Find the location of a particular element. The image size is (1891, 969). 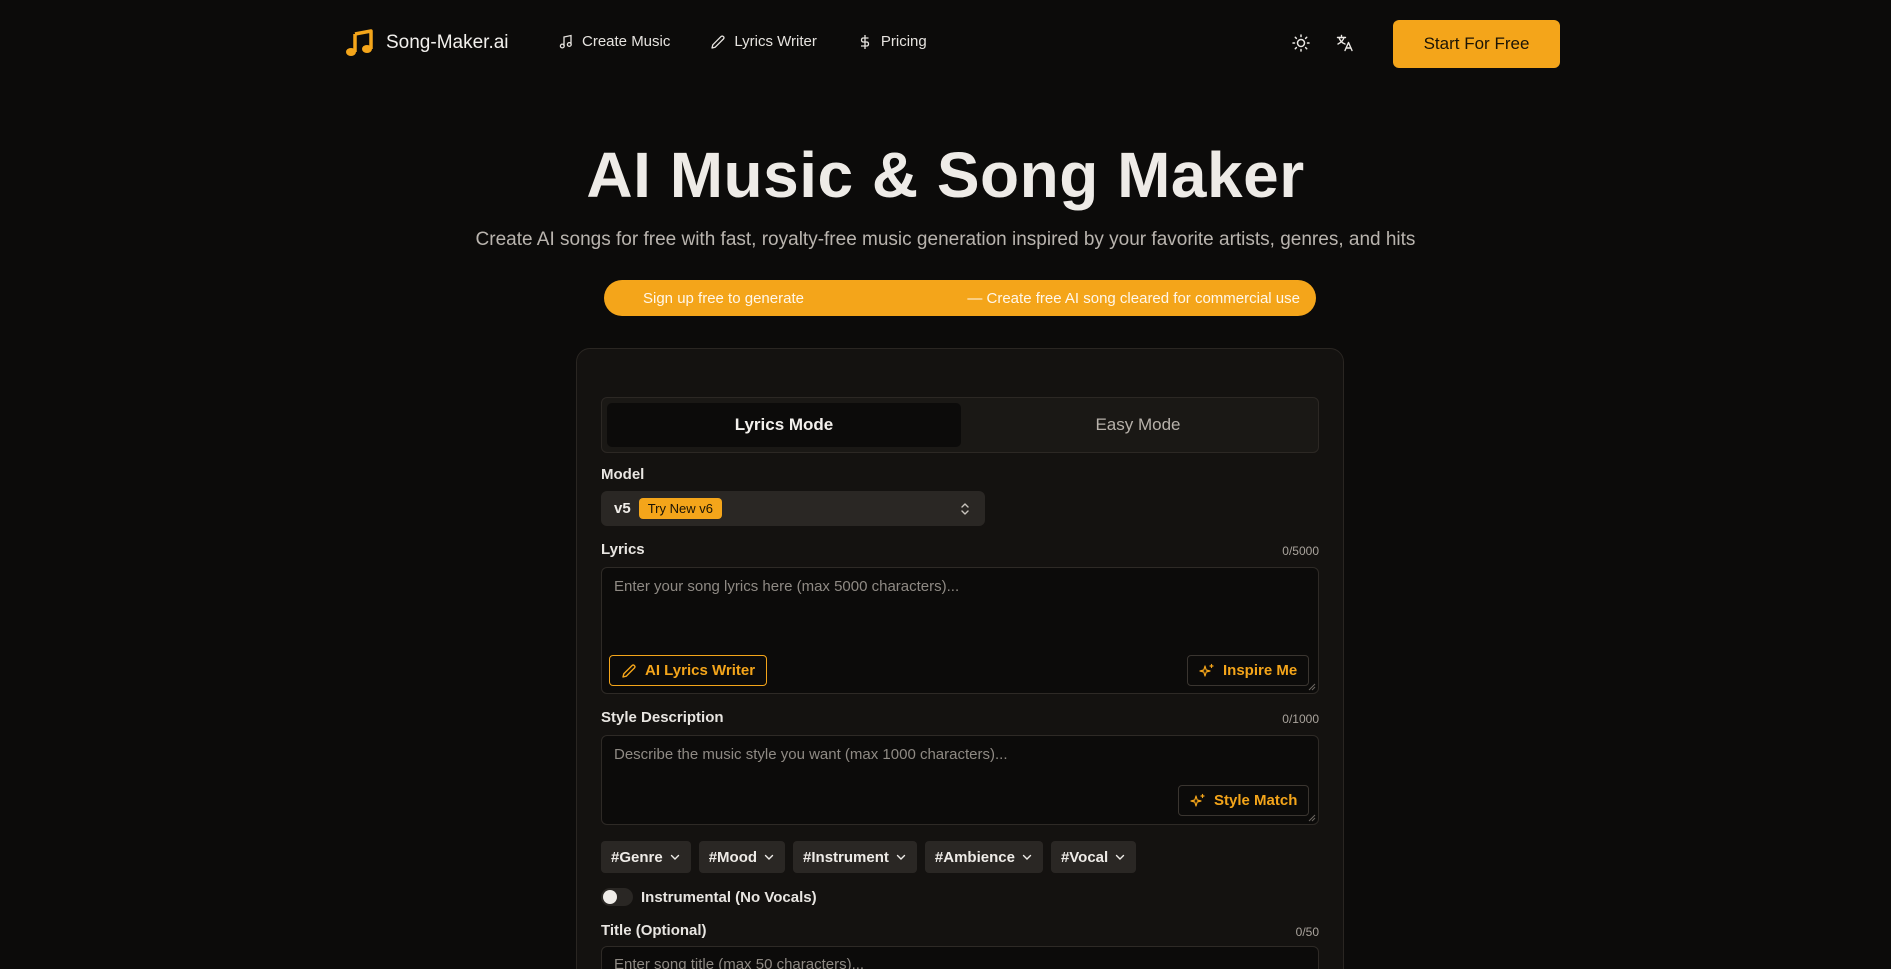

promo-left-text: Sign up free to generate is located at coordinates (723, 298).